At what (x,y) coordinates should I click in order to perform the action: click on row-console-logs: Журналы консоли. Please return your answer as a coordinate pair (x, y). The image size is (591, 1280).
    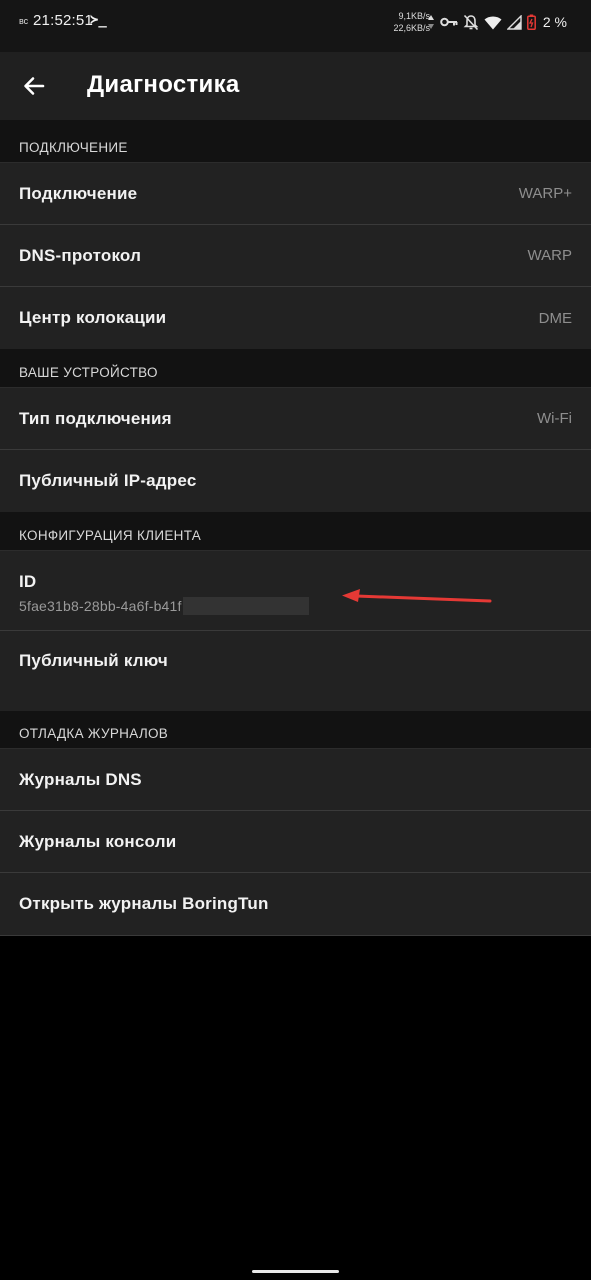
    Looking at the image, I should click on (295, 842).